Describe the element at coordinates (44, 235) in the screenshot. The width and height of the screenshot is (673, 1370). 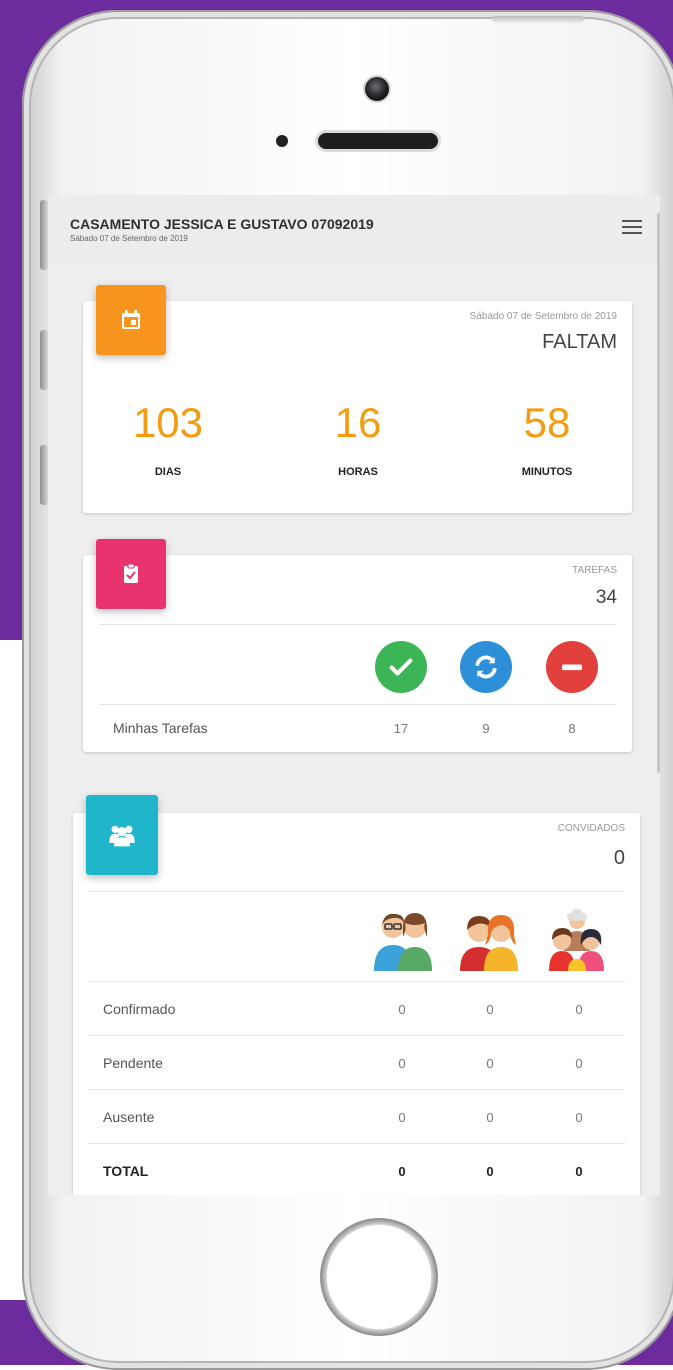
I see `volume-up-button` at that location.